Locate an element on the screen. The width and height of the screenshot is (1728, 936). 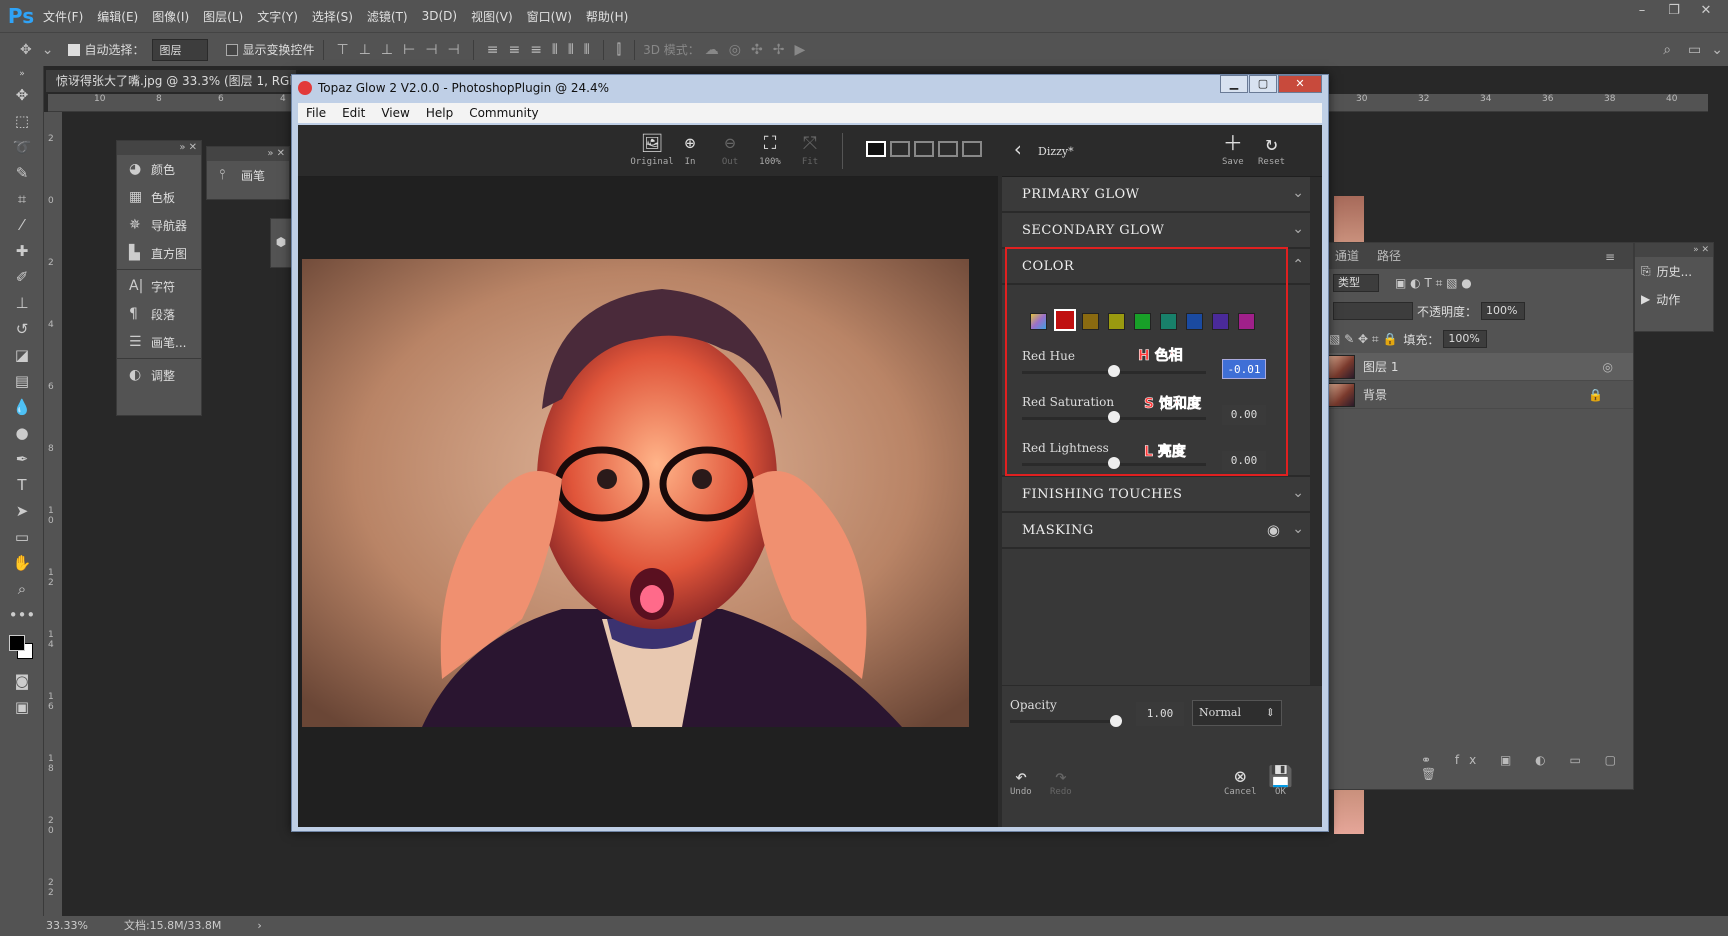
lock-icons: ▧ ✎ ✥ ⌗ 🔒 is located at coordinates (1363, 339).